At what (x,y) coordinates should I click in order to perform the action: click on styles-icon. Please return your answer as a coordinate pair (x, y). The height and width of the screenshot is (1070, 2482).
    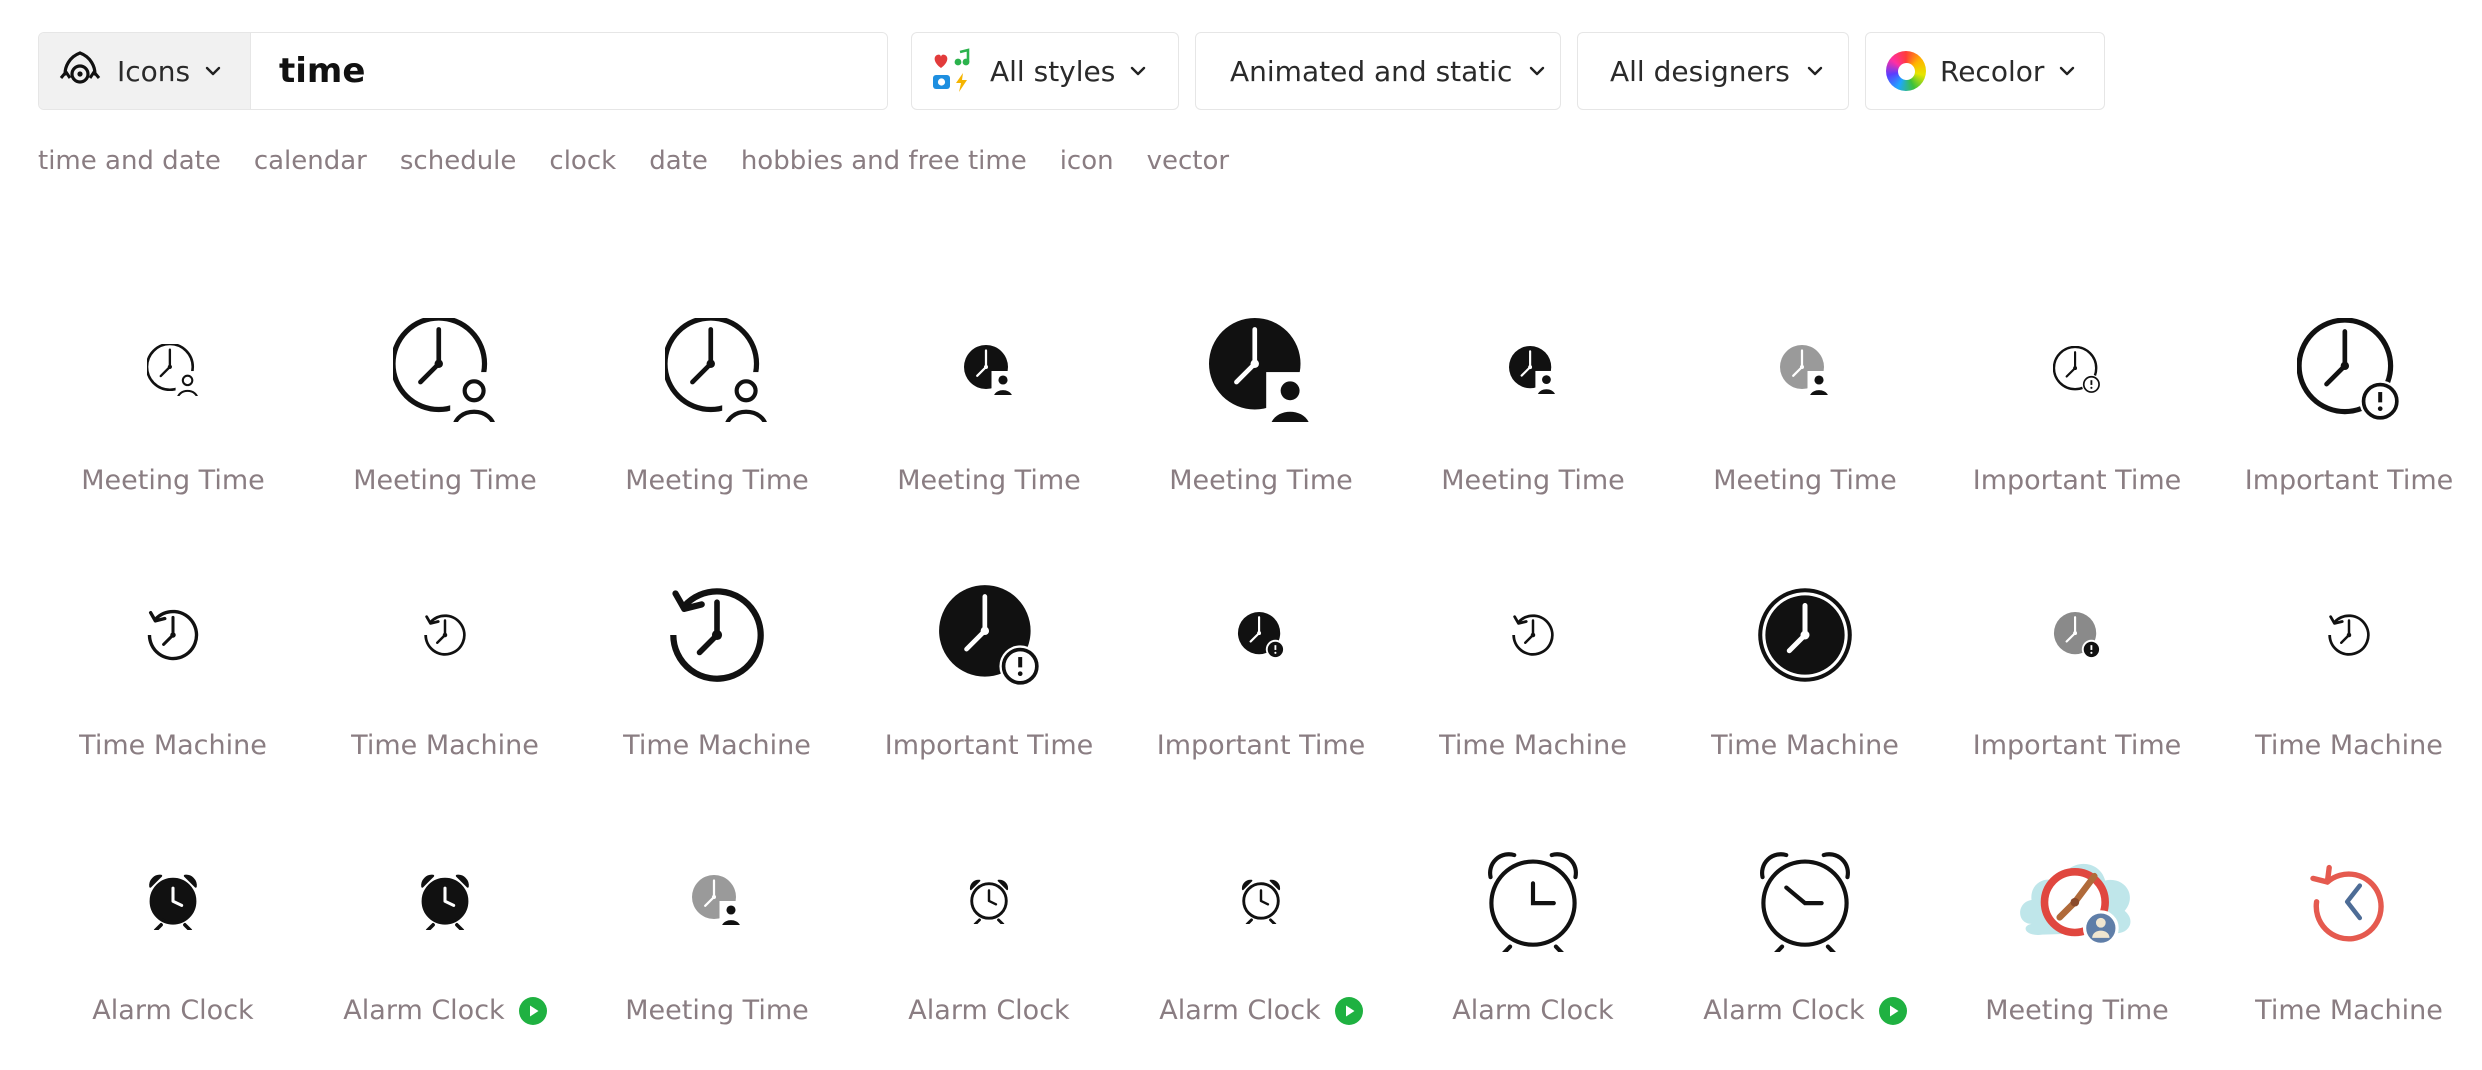
    Looking at the image, I should click on (951, 70).